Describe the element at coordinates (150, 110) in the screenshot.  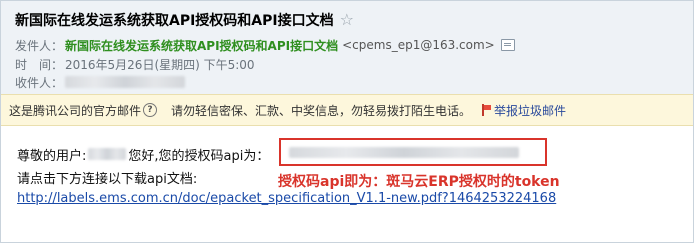
I see `help-icon: ?` at that location.